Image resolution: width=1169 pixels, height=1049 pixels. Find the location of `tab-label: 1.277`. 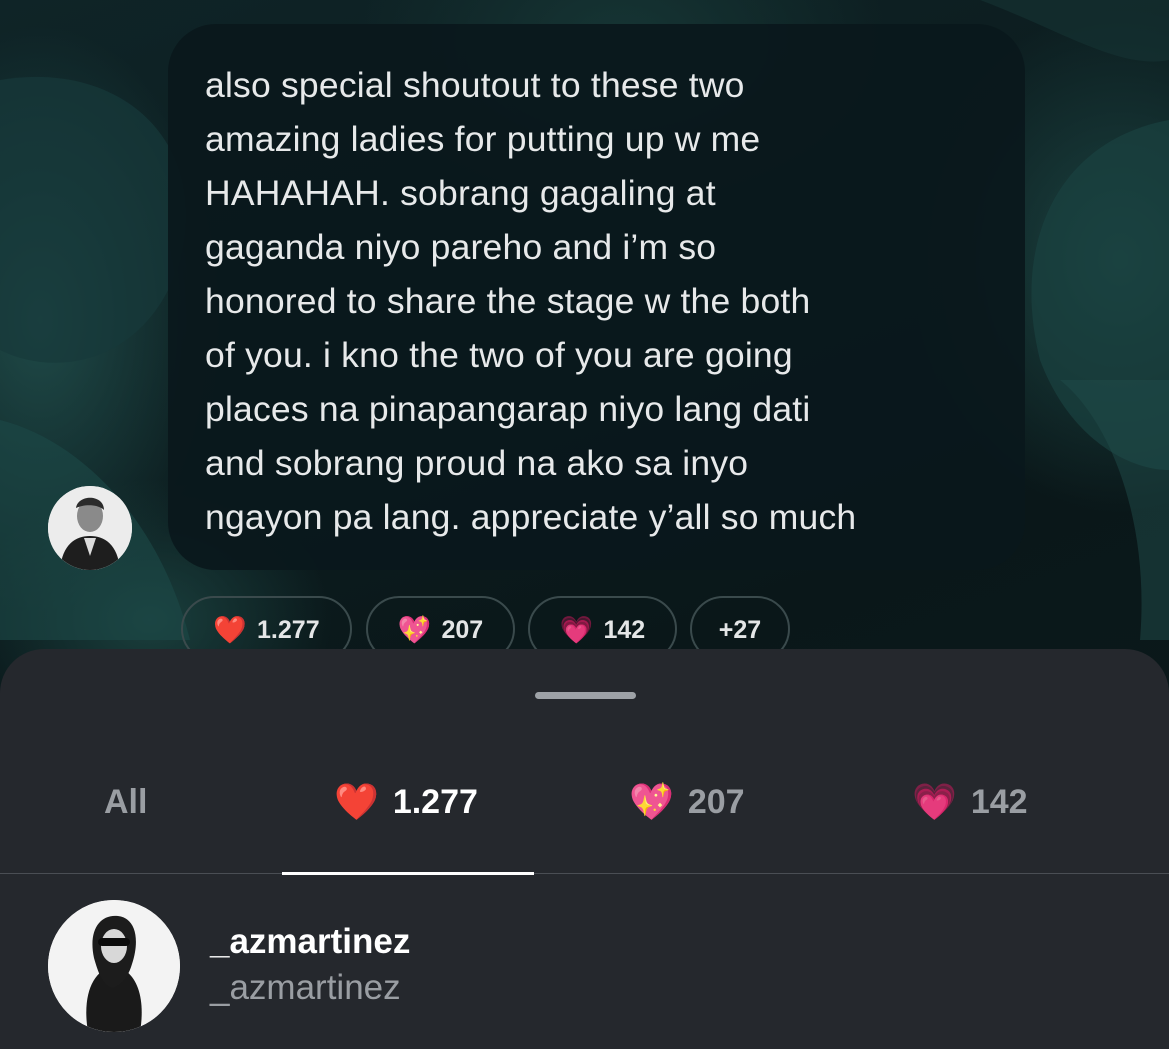

tab-label: 1.277 is located at coordinates (435, 801).